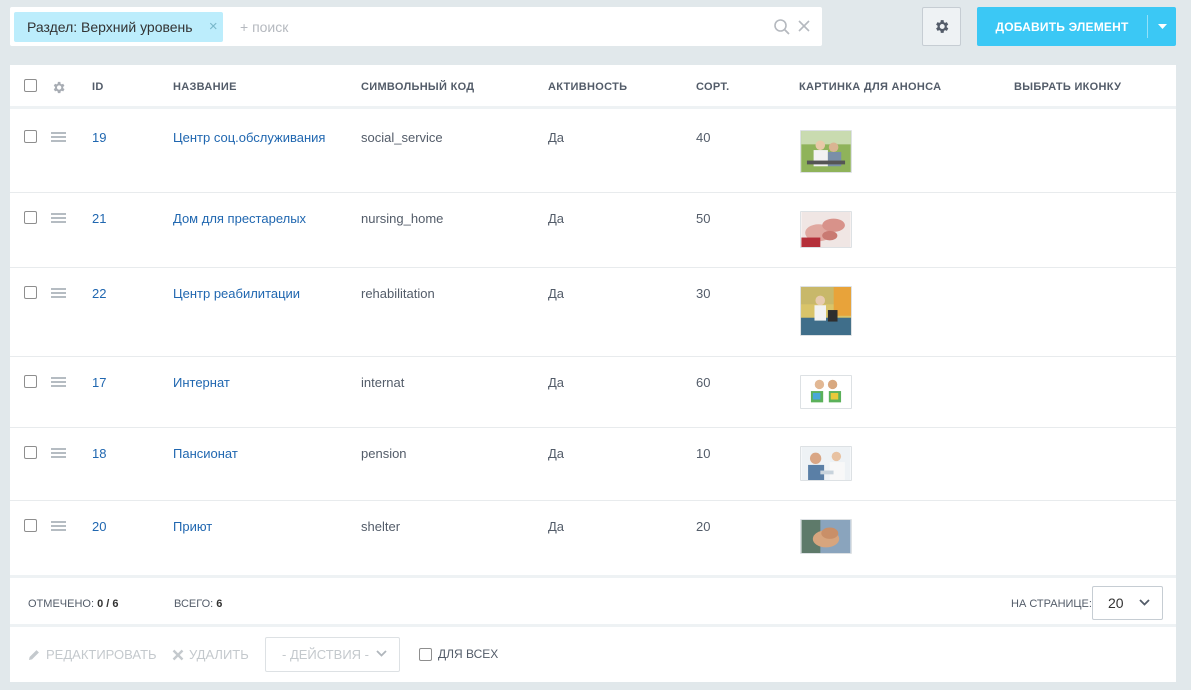  I want to click on pencil-icon, so click(34, 654).